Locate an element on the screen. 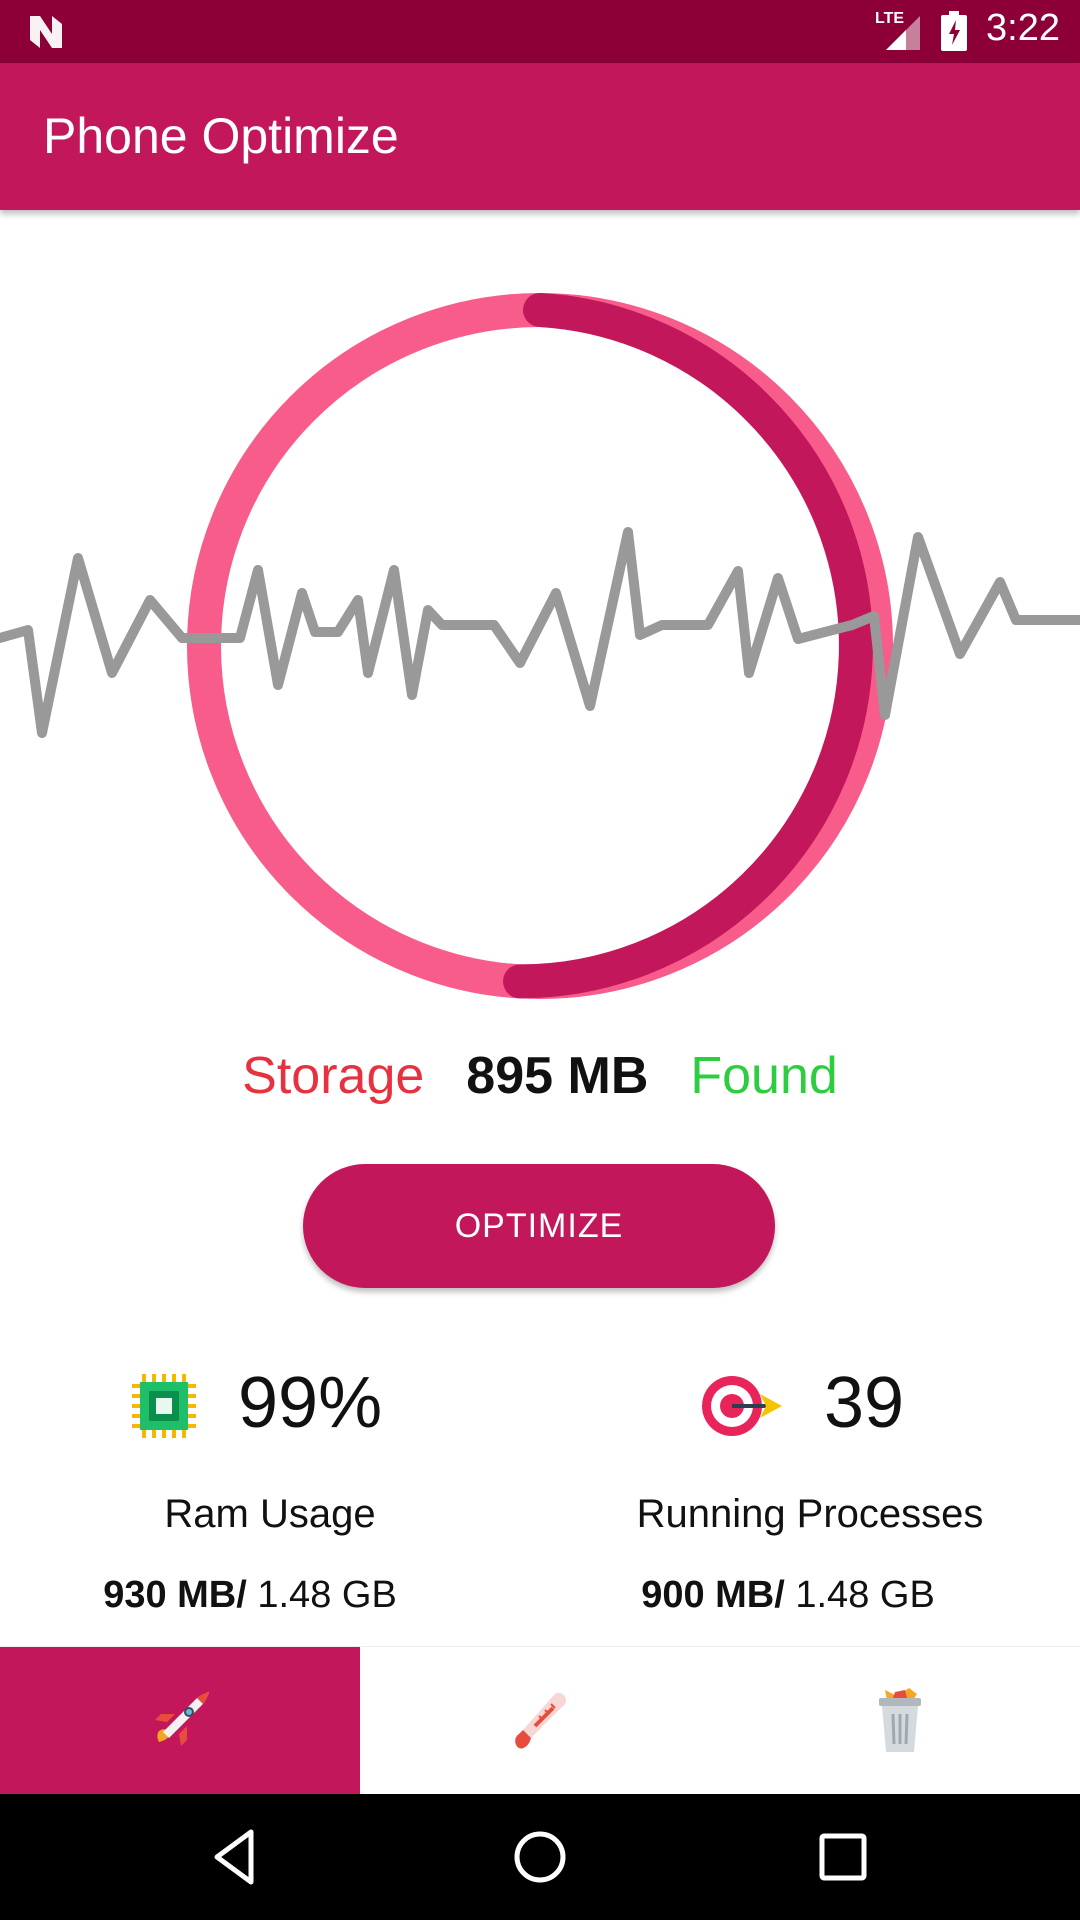 The height and width of the screenshot is (1920, 1080). tab-boost is located at coordinates (180, 1721).